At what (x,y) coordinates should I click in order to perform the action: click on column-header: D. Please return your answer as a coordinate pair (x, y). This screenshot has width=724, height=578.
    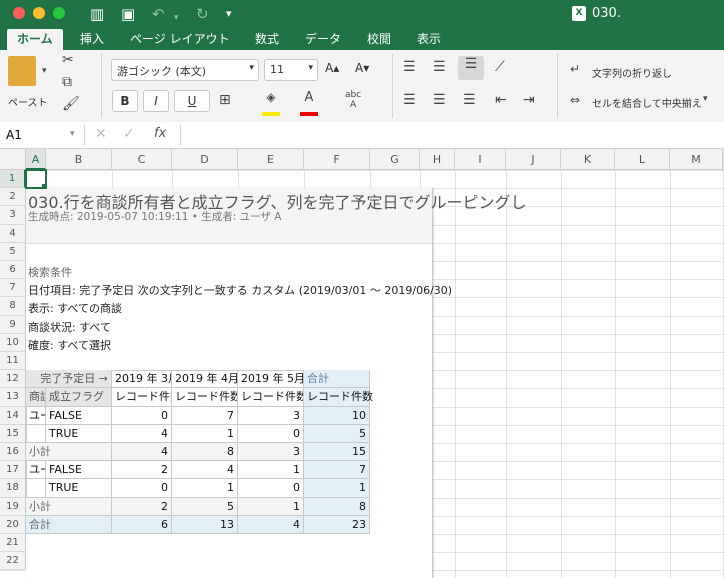
    Looking at the image, I should click on (205, 159).